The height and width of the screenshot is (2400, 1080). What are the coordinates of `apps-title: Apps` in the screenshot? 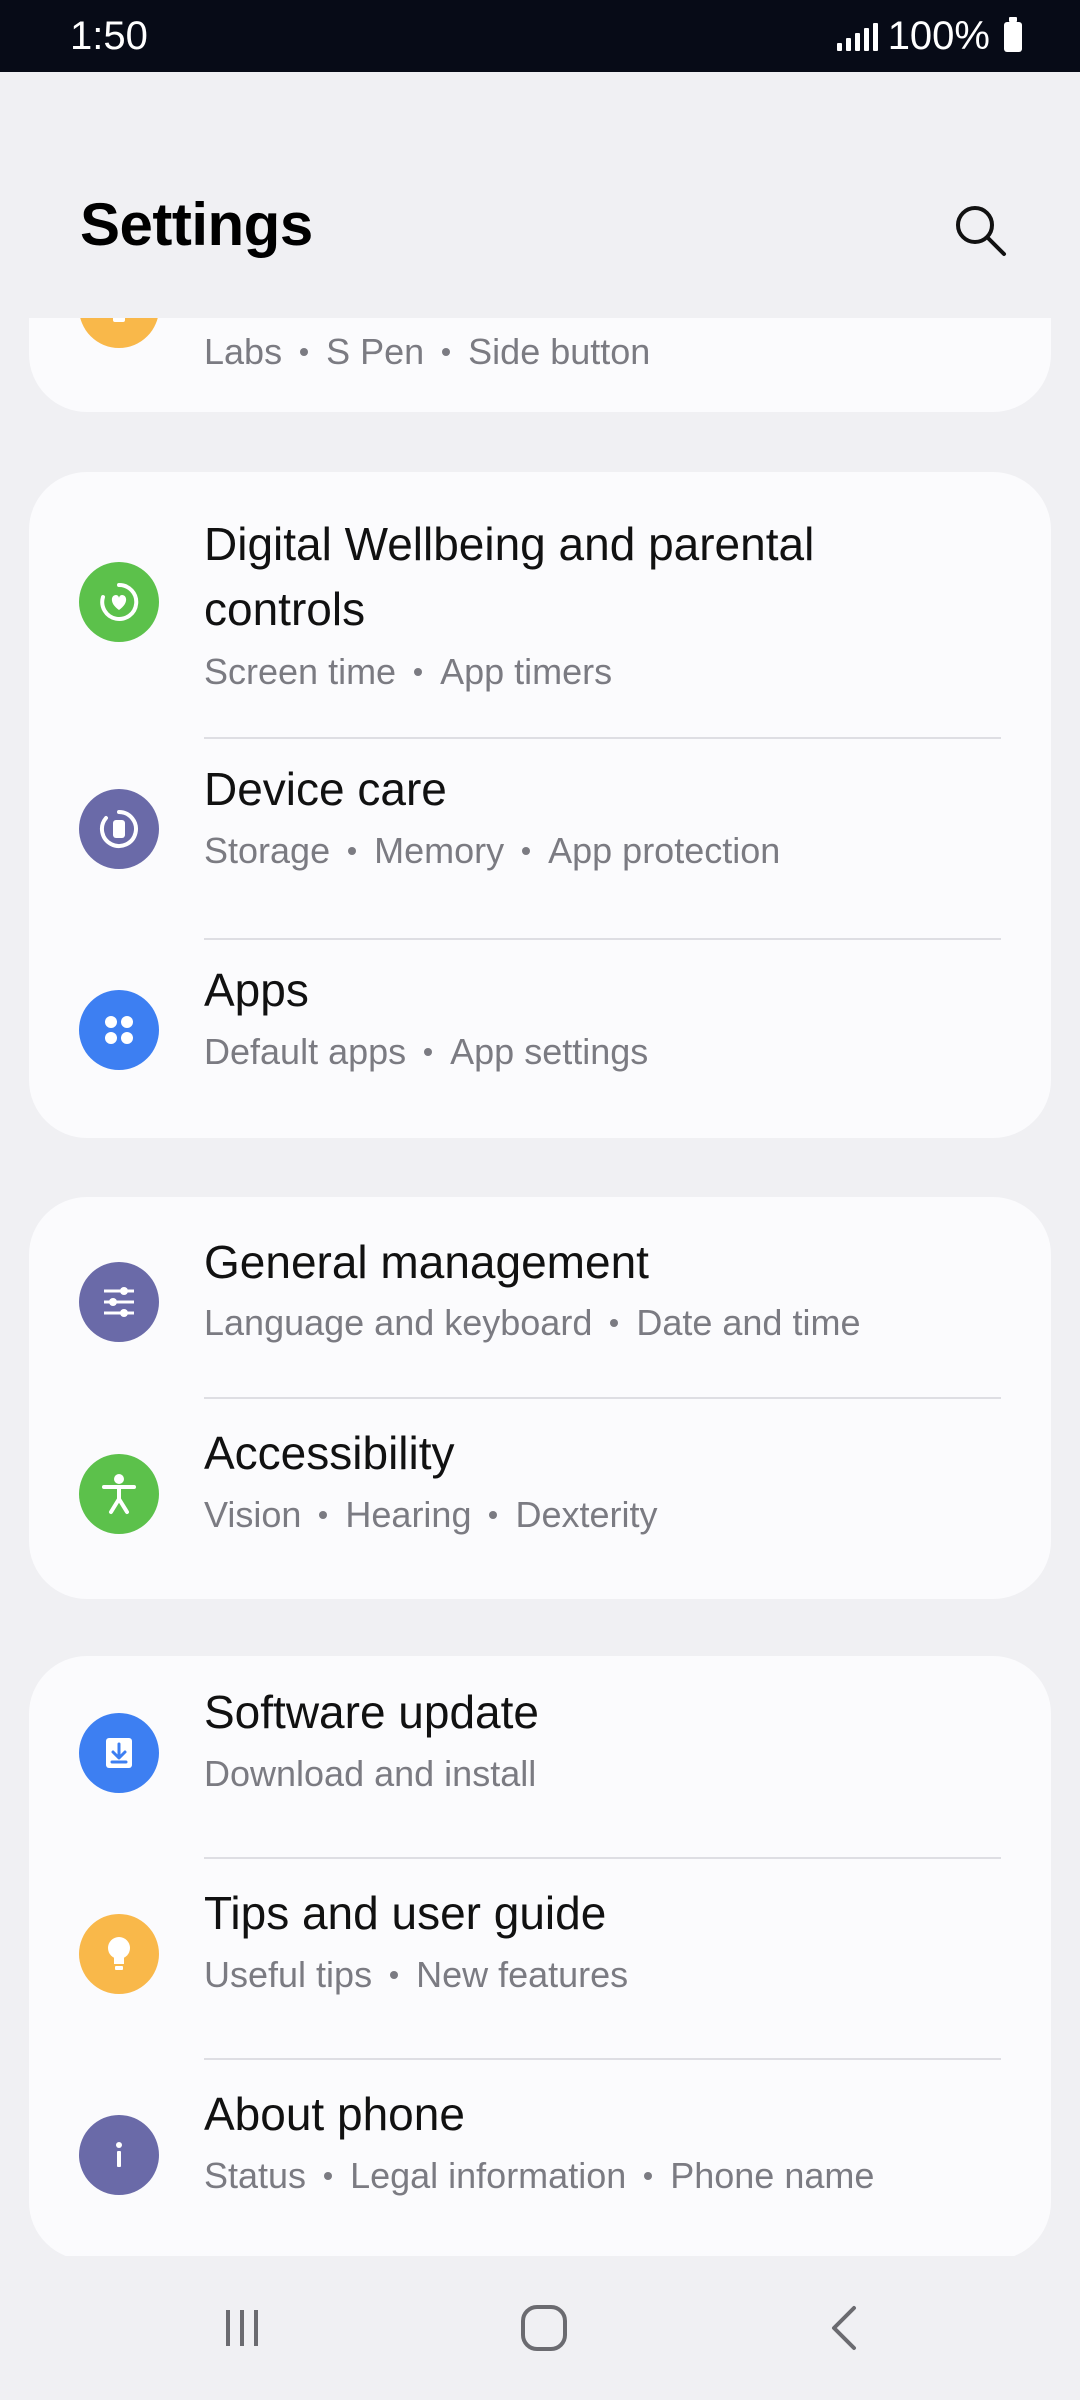 It's located at (256, 990).